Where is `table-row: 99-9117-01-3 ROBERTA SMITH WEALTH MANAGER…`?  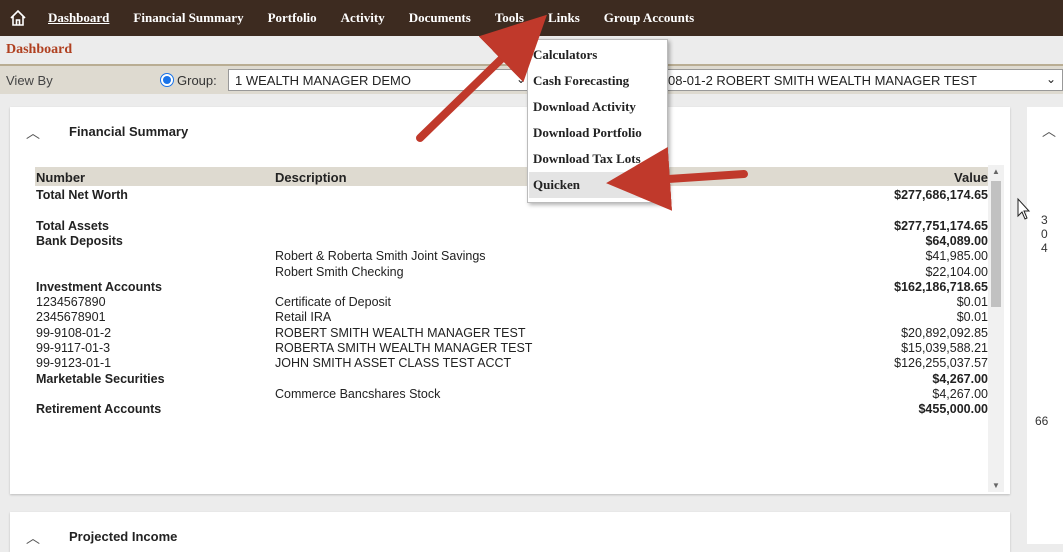
table-row: 99-9117-01-3 ROBERTA SMITH WEALTH MANAGER… is located at coordinates (513, 348).